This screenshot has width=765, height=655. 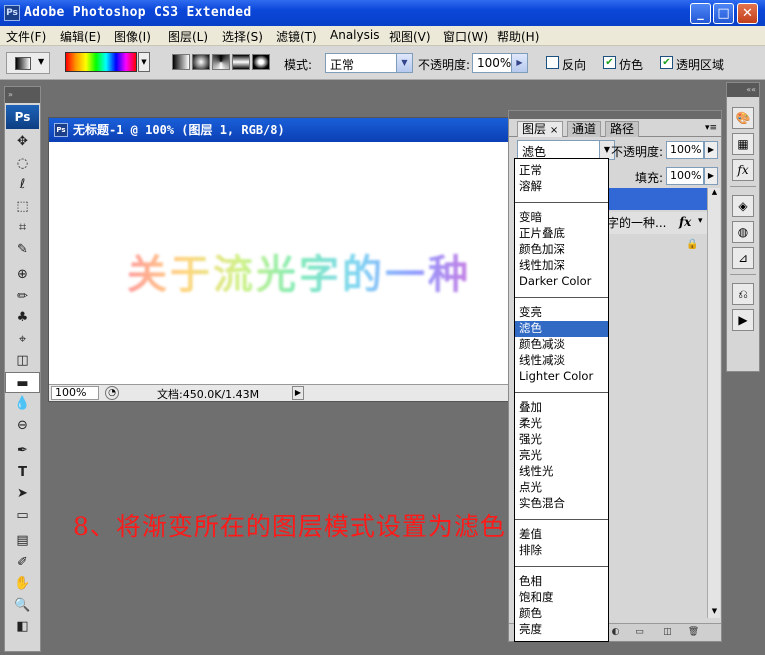 I want to click on type-tool-icon: T, so click(x=22, y=473).